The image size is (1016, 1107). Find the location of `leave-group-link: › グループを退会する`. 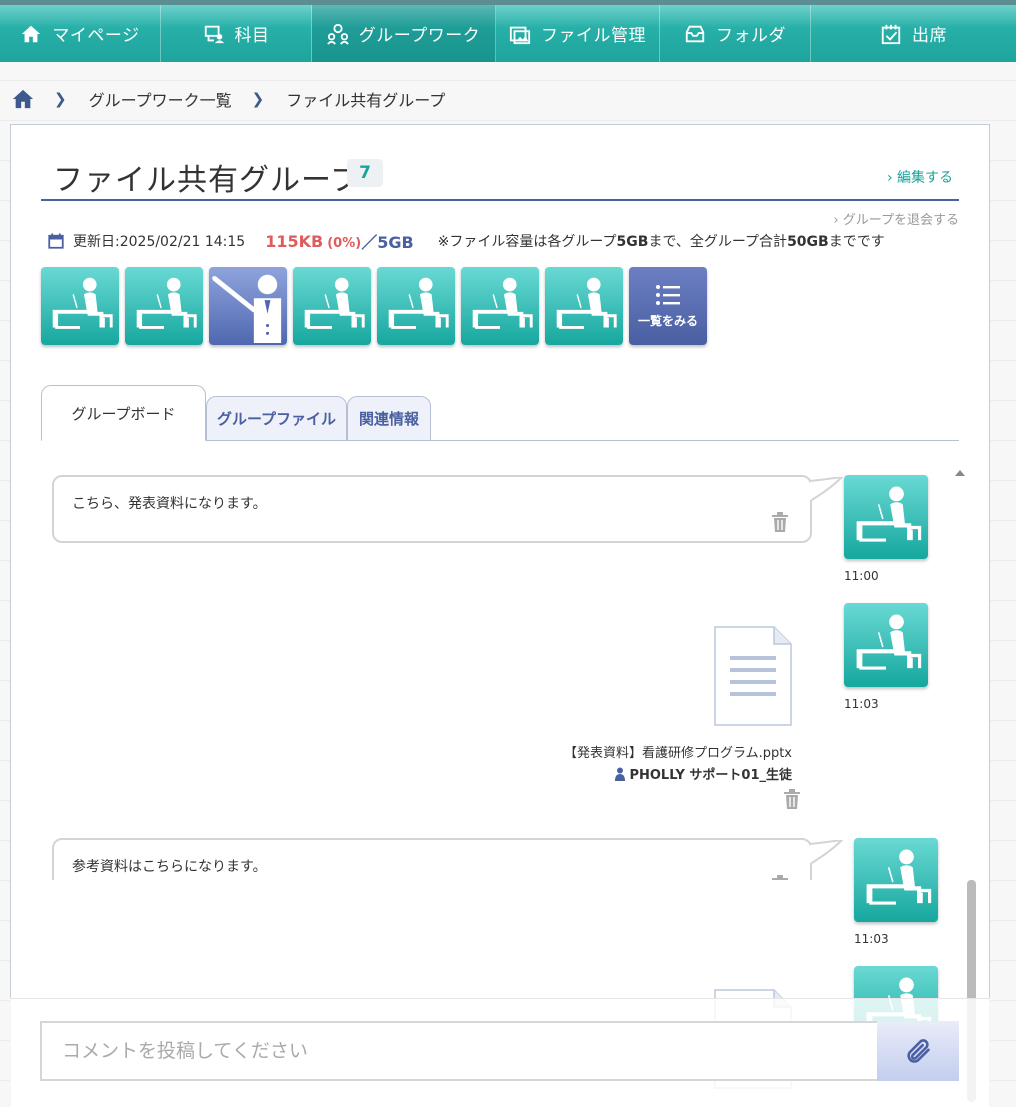

leave-group-link: › グループを退会する is located at coordinates (896, 218).